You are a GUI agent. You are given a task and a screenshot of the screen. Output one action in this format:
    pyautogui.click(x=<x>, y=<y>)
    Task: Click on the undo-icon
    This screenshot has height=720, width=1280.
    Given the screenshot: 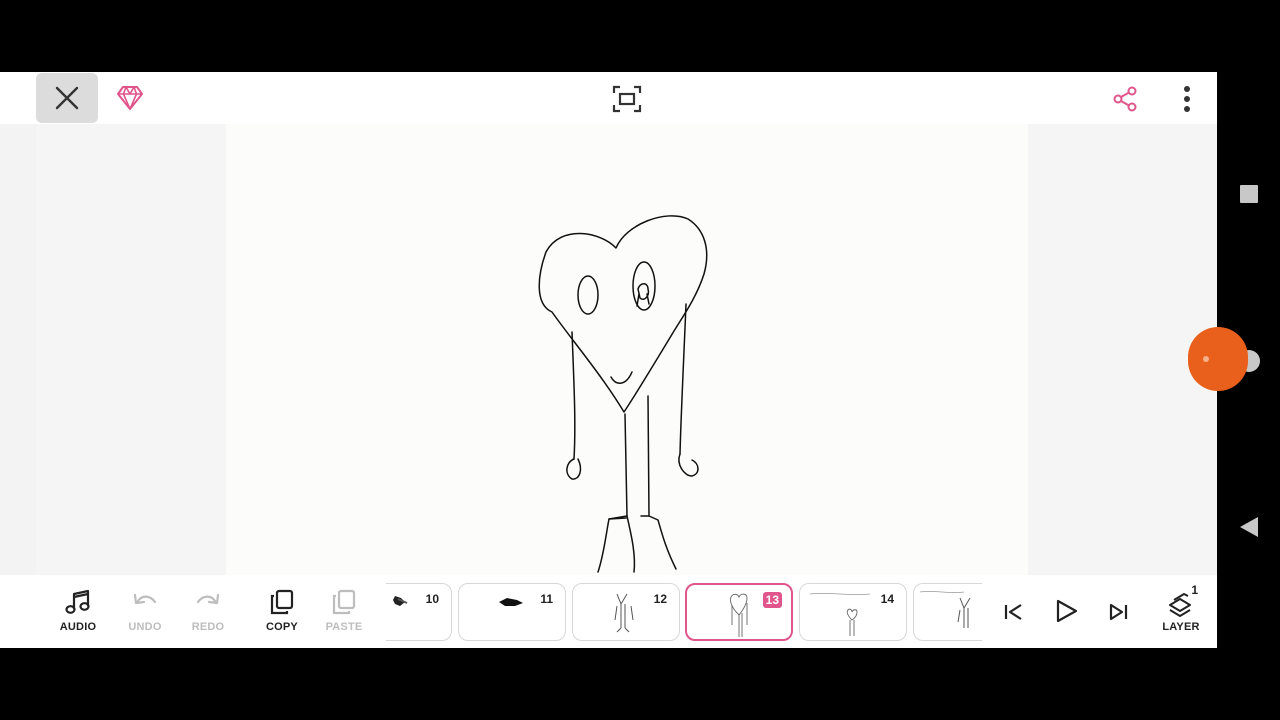 What is the action you would take?
    pyautogui.click(x=145, y=599)
    